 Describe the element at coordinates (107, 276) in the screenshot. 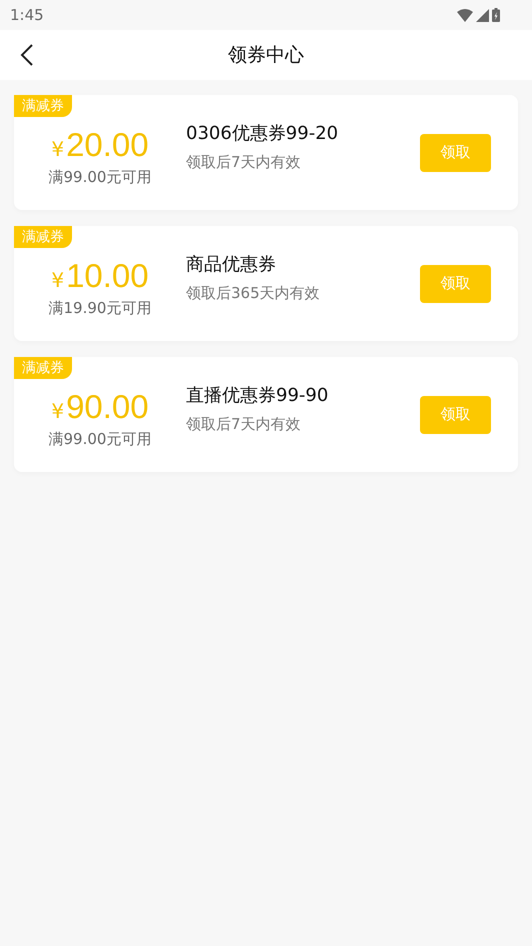

I see `coupon-amount: 10.00` at that location.